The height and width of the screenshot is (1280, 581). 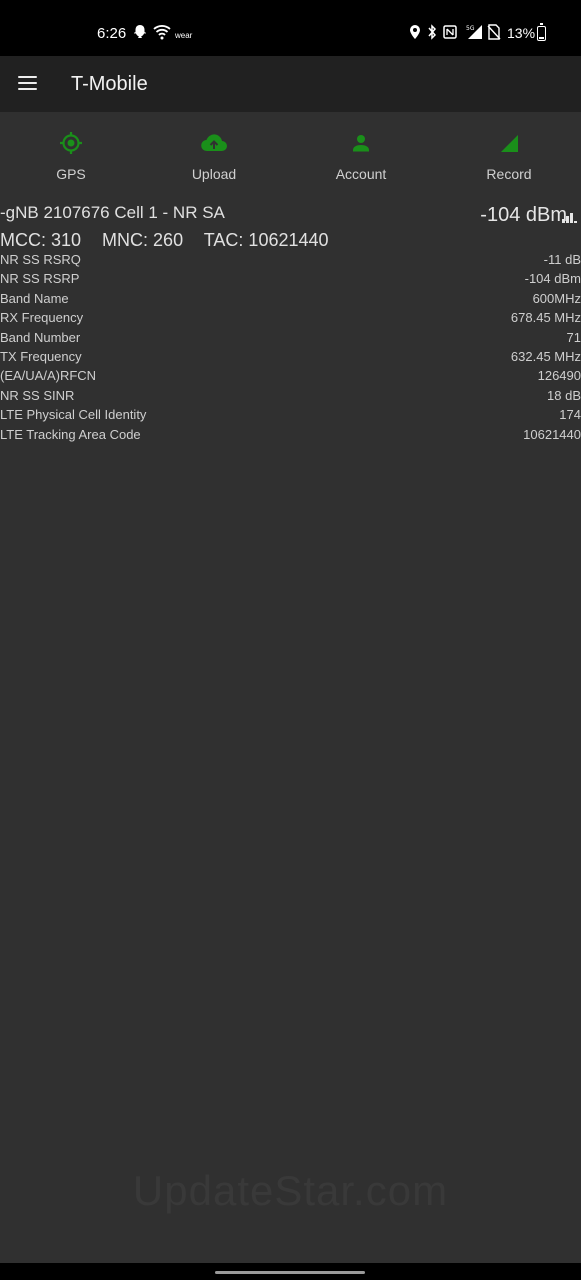 I want to click on detail-label: RX Frequency, so click(x=42, y=318).